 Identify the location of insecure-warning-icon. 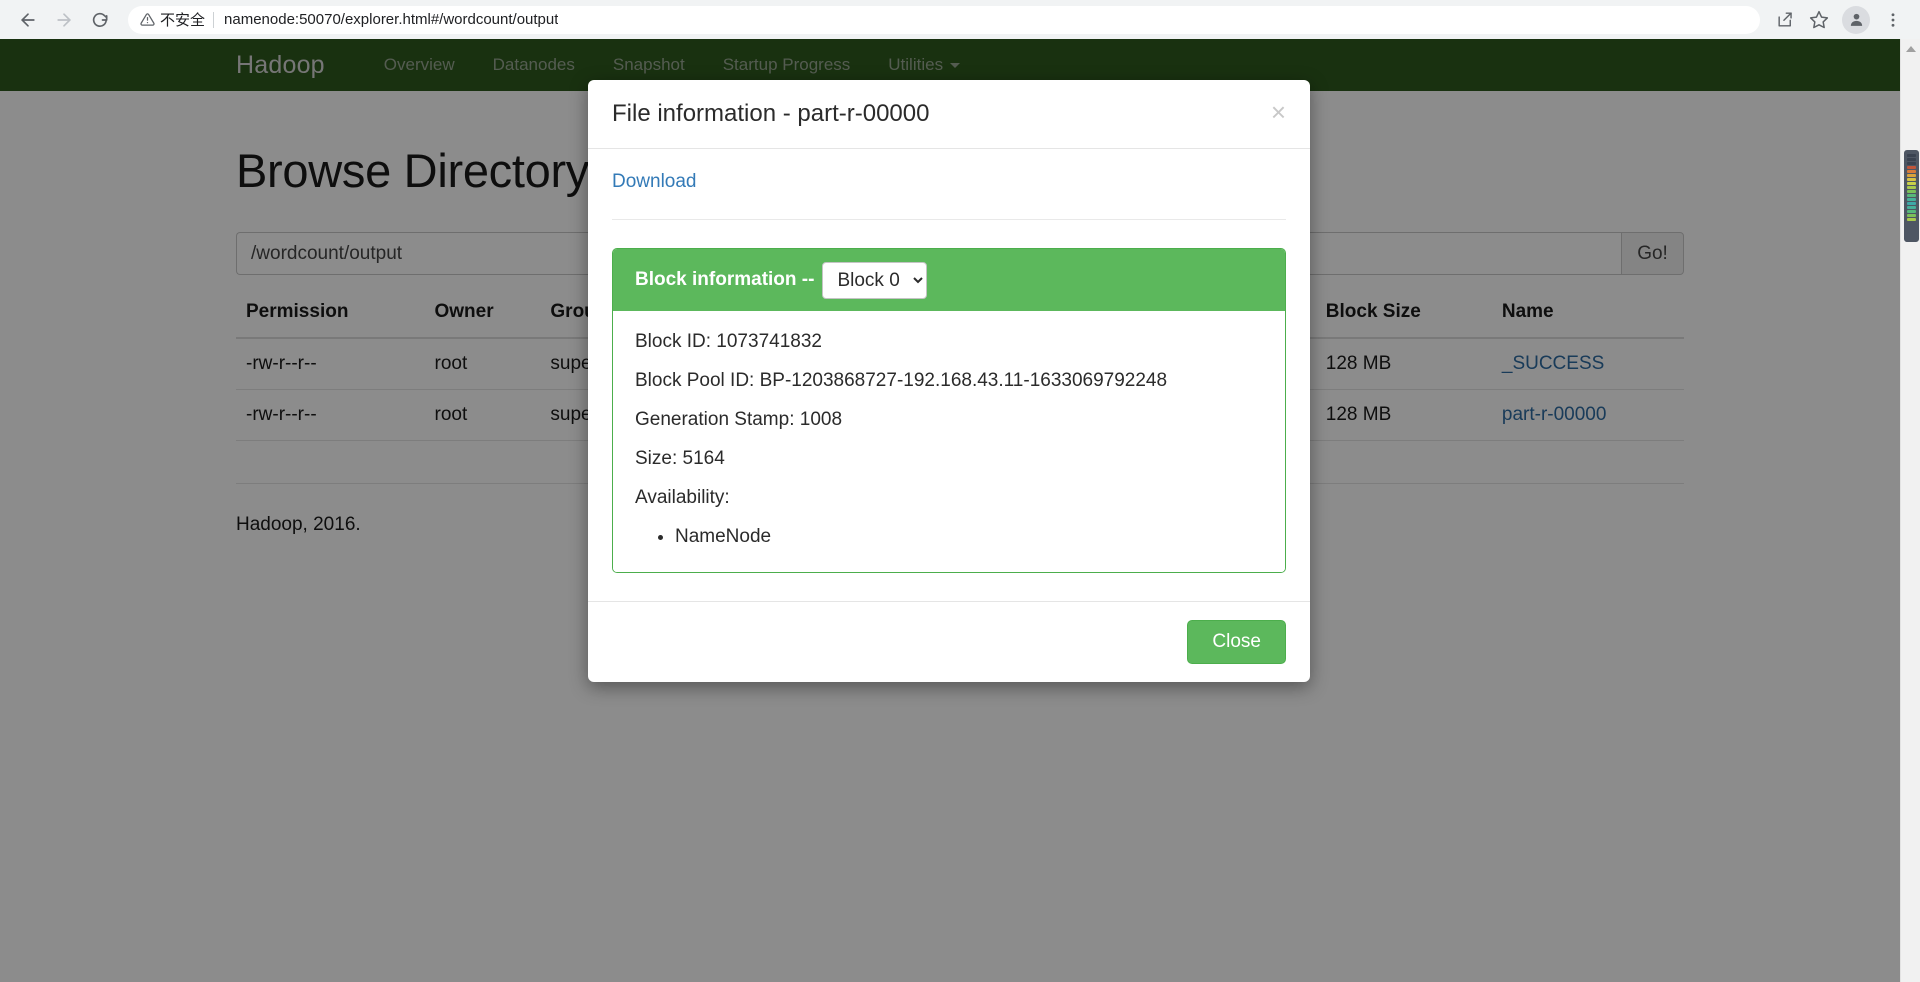
(147, 19).